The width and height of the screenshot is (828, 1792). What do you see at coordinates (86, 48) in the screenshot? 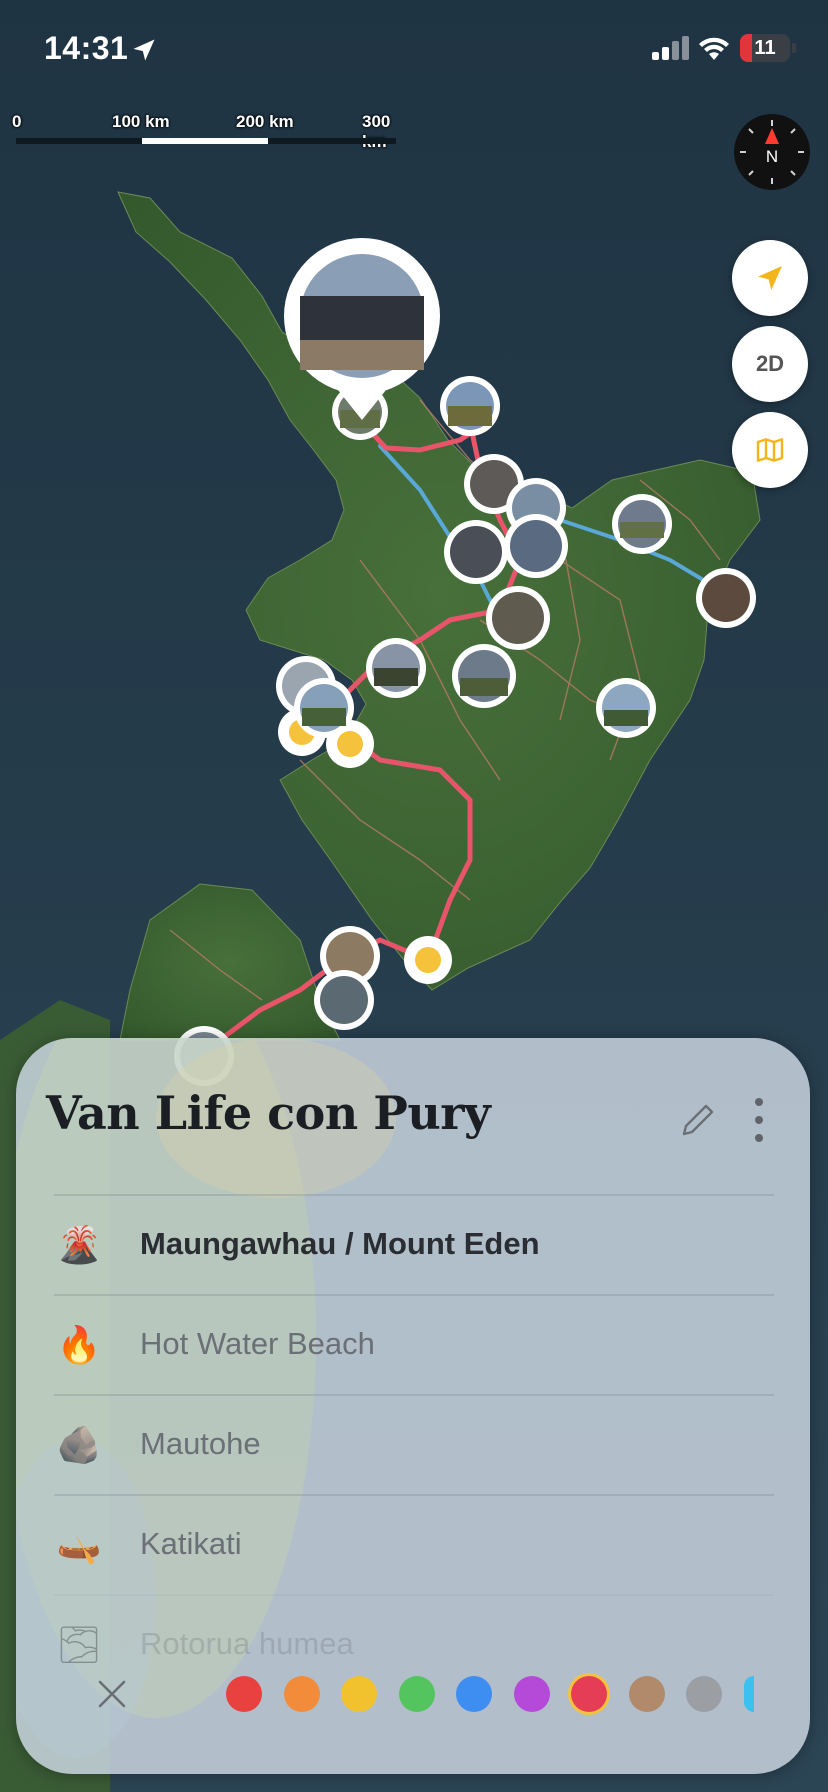
I see `clock: 14:31` at bounding box center [86, 48].